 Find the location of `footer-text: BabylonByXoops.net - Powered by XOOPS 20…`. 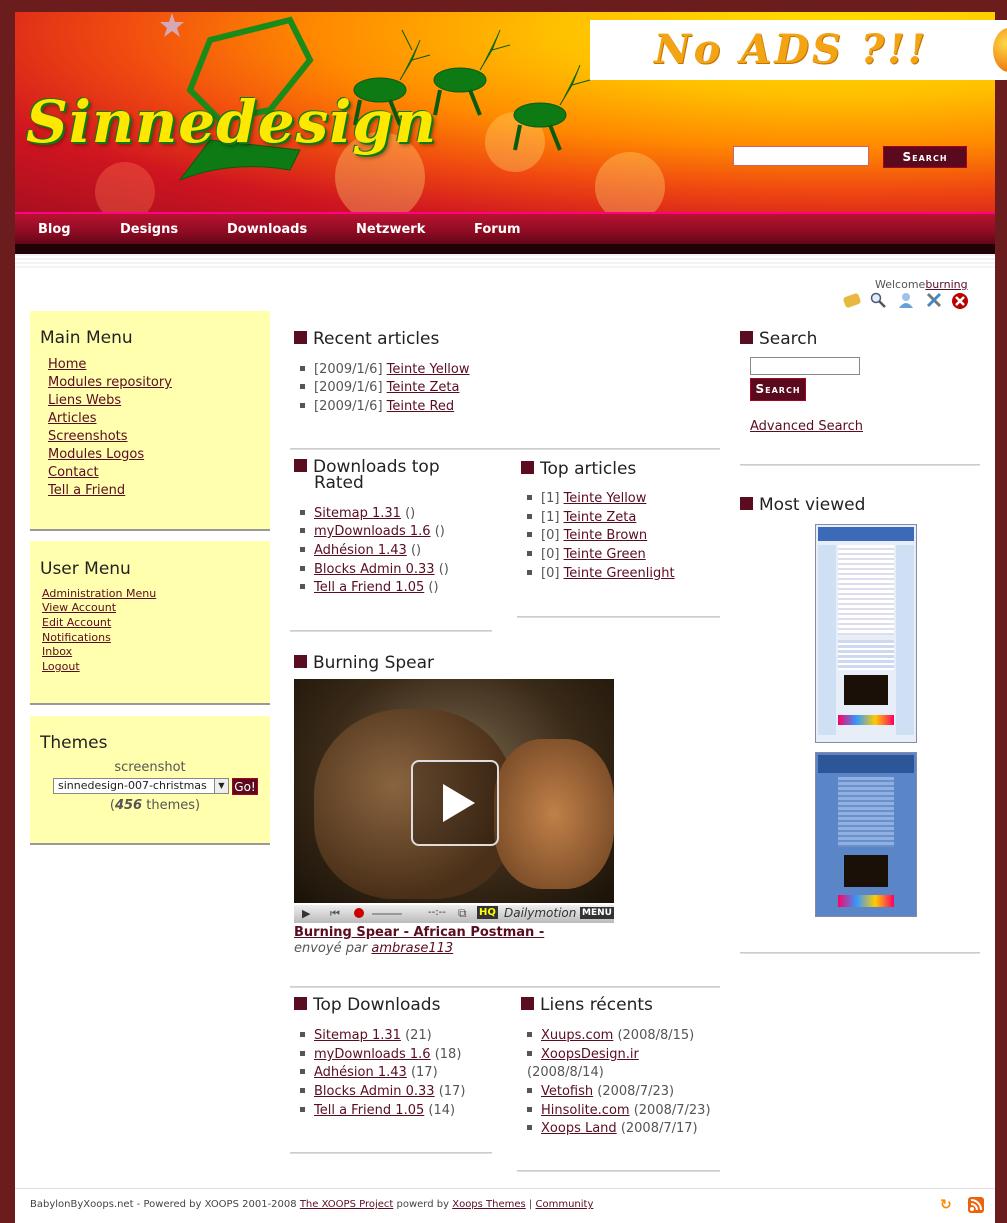

footer-text: BabylonByXoops.net - Powered by XOOPS 20… is located at coordinates (311, 1204).